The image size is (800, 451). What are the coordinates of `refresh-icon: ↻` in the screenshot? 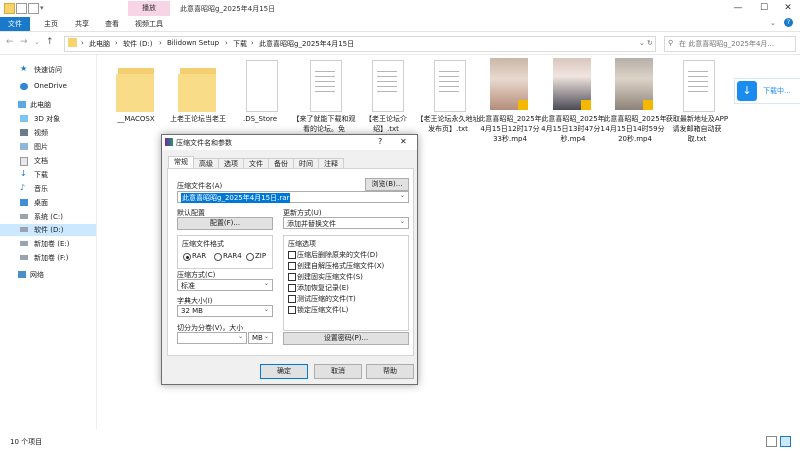 It's located at (650, 43).